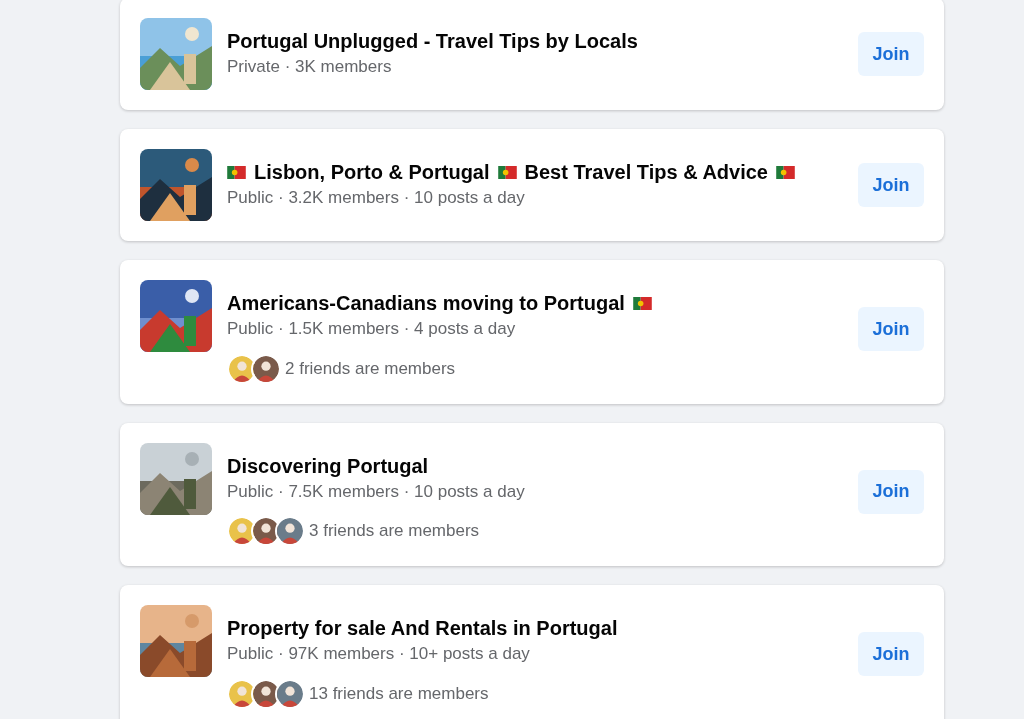  What do you see at coordinates (370, 368) in the screenshot?
I see `friends-text: 2 friends are members` at bounding box center [370, 368].